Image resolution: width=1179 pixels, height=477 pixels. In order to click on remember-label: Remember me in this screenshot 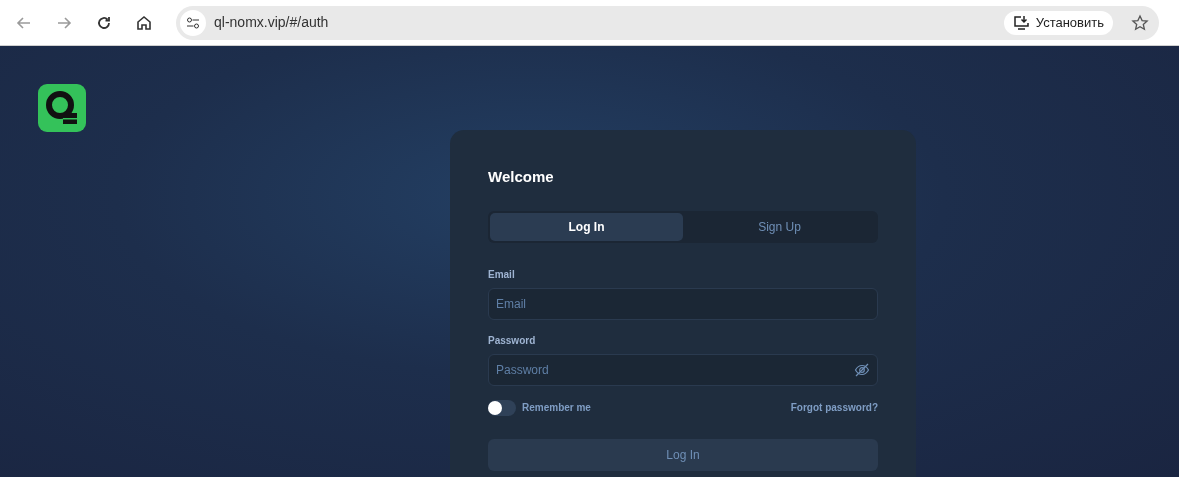, I will do `click(556, 408)`.